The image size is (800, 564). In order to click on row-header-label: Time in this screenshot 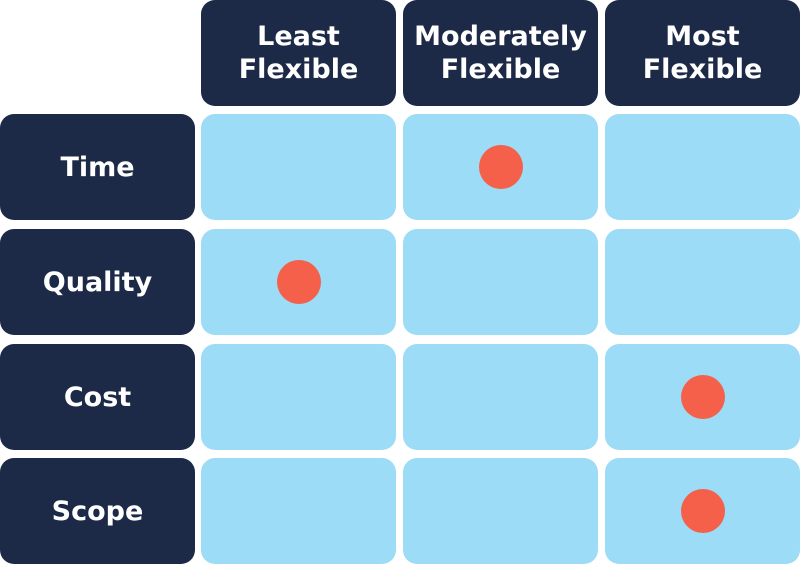, I will do `click(97, 167)`.